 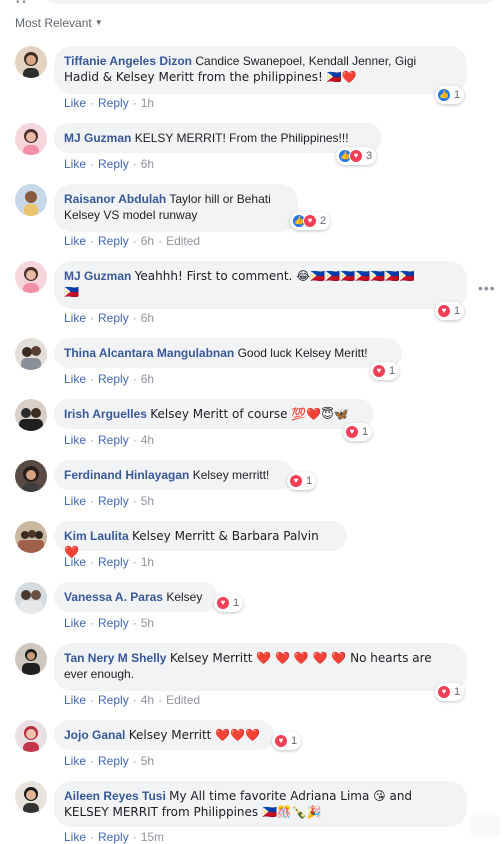 What do you see at coordinates (302, 353) in the screenshot?
I see `comment-text: Good luck Kelsey Meritt!` at bounding box center [302, 353].